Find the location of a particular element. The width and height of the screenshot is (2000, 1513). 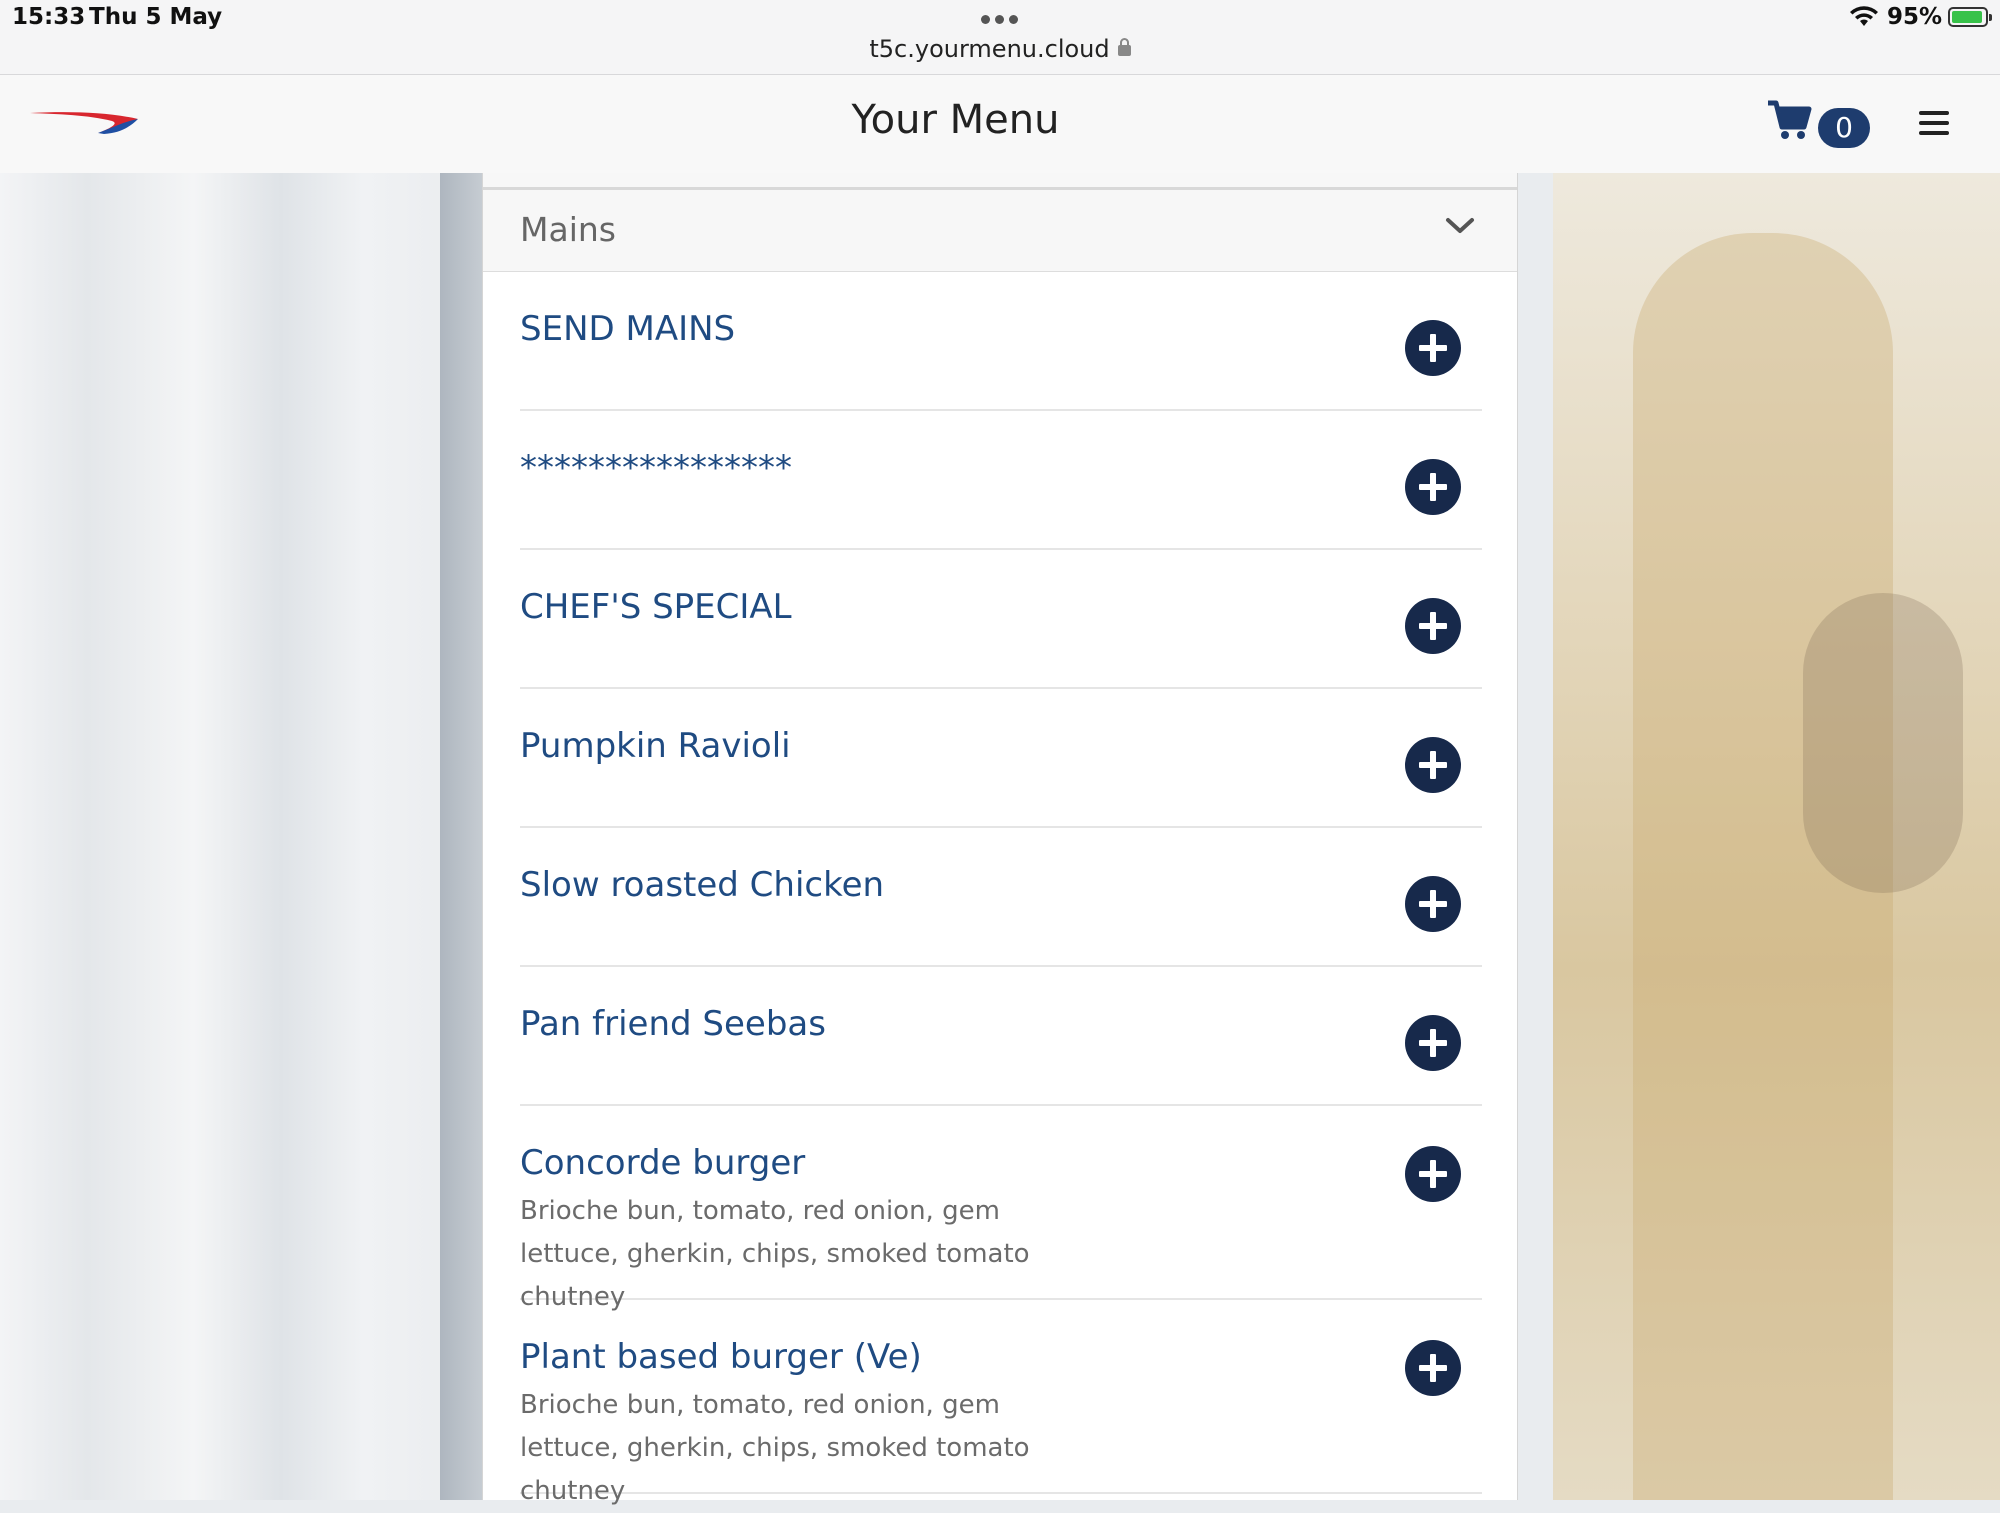

item-name: Pan friend Seebas is located at coordinates (673, 1024).